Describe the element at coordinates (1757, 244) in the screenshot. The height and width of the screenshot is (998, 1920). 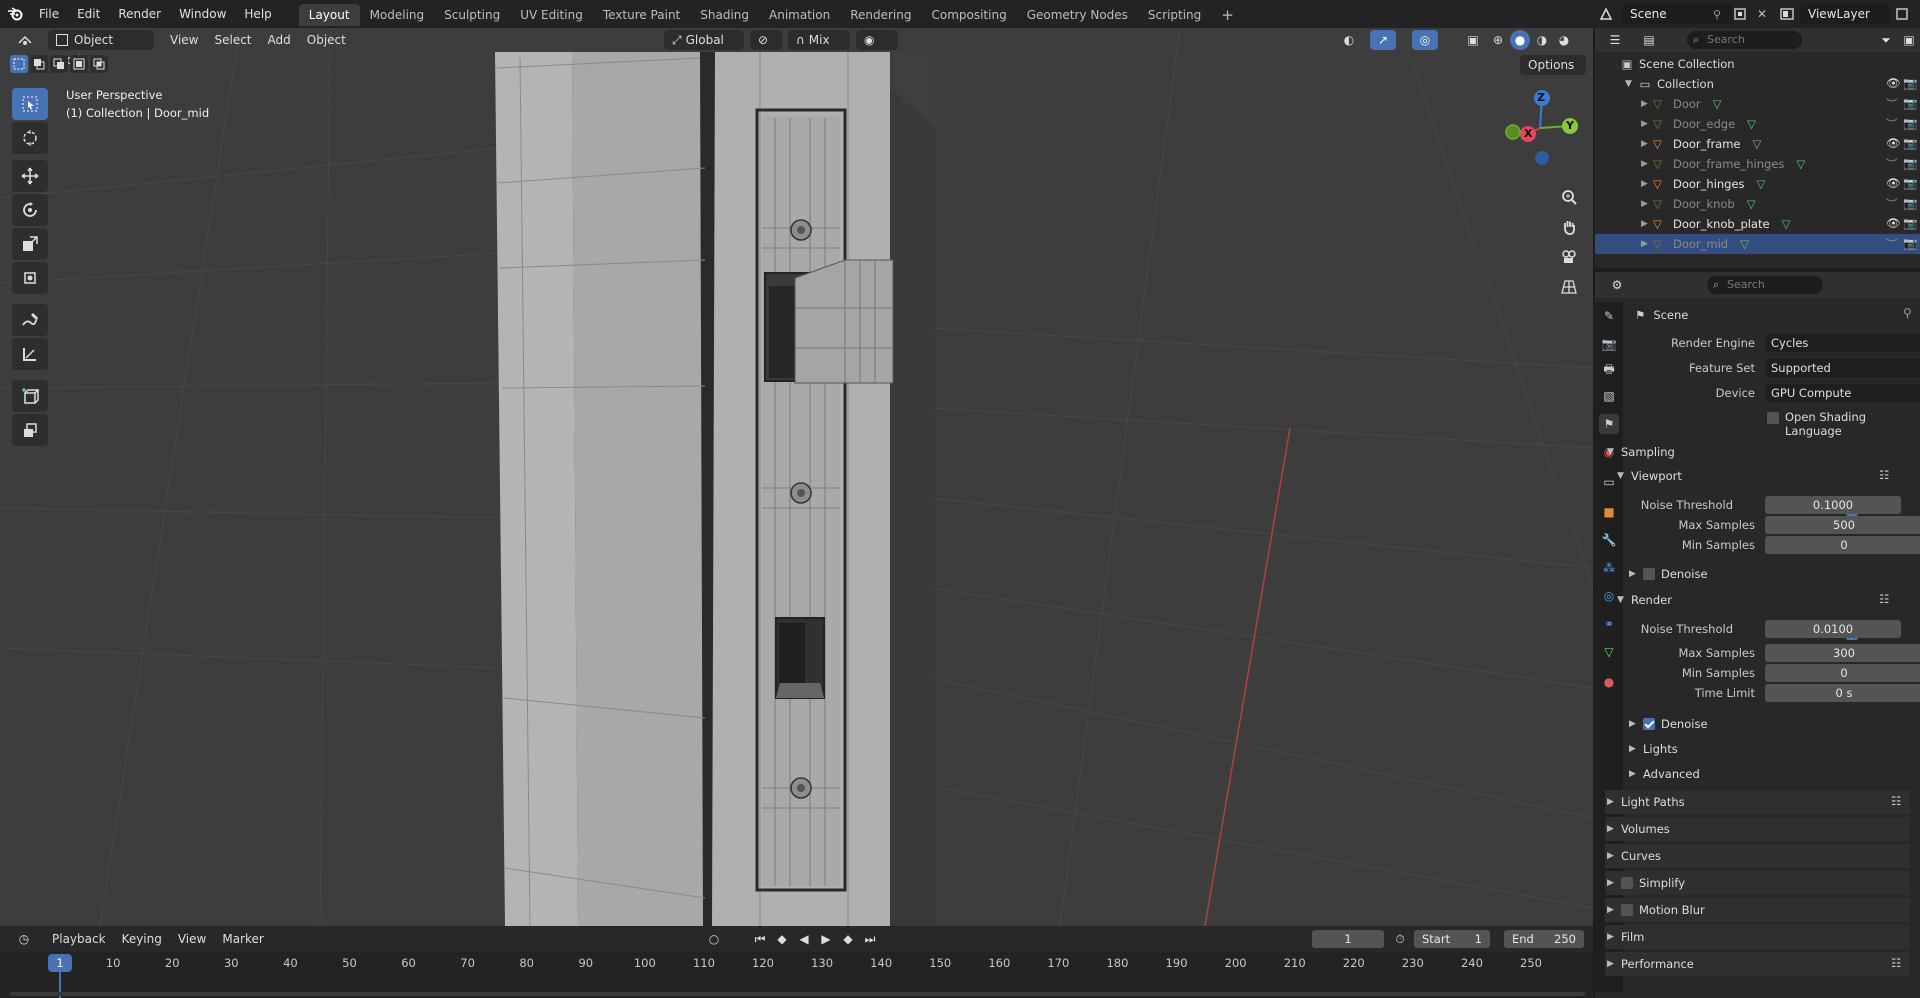
I see `outliner-item: ▶ ▽ Door_mid ▽ ︶ 📷` at that location.